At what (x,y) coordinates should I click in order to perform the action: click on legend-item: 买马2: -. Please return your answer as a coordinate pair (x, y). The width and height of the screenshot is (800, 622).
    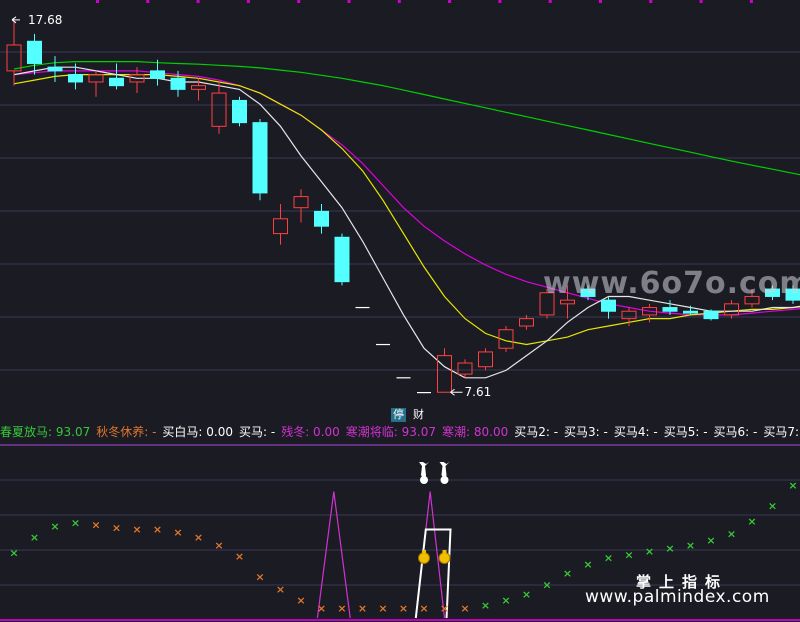
    Looking at the image, I should click on (536, 432).